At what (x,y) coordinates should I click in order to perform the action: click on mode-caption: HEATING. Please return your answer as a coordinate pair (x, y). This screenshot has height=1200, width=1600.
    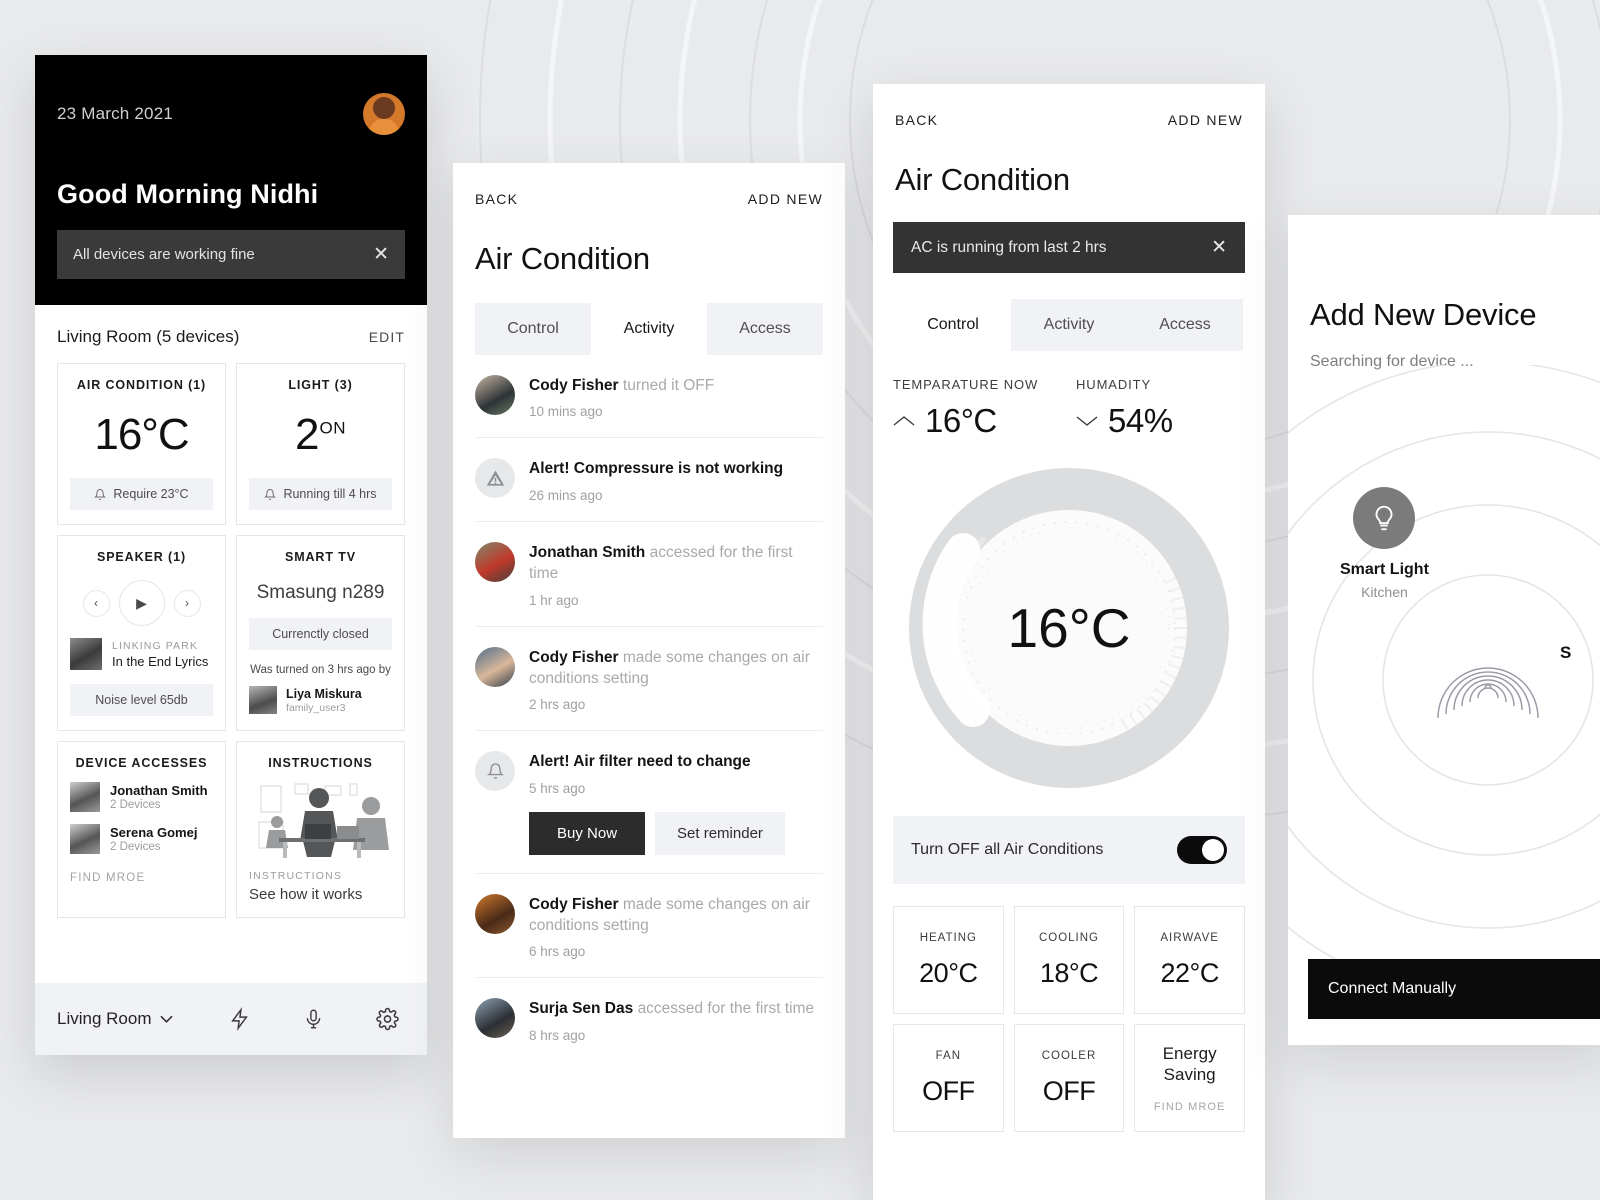
    Looking at the image, I should click on (948, 938).